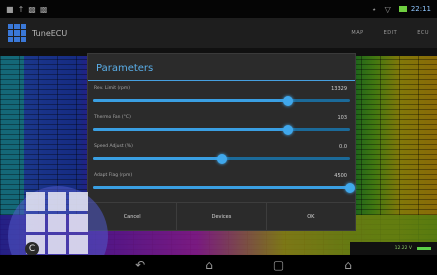 The image size is (437, 275). I want to click on notification-icon: ■, so click(10, 9).